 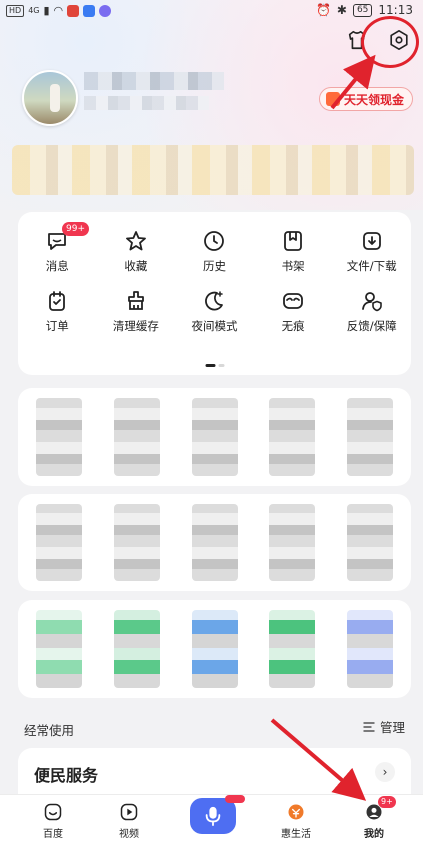 I want to click on grid-item-night-mode: 夜间模式, so click(x=214, y=311).